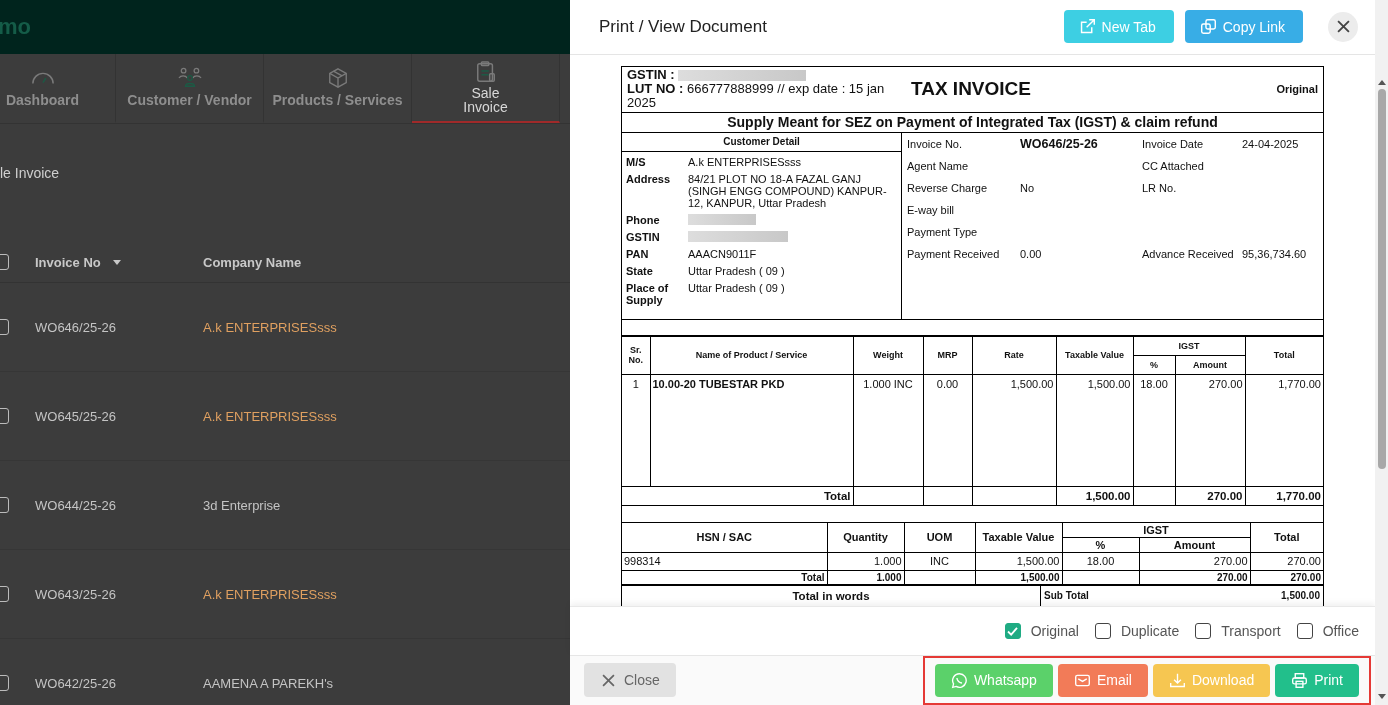 This screenshot has height=705, width=1388. I want to click on field-value: No, so click(1028, 188).